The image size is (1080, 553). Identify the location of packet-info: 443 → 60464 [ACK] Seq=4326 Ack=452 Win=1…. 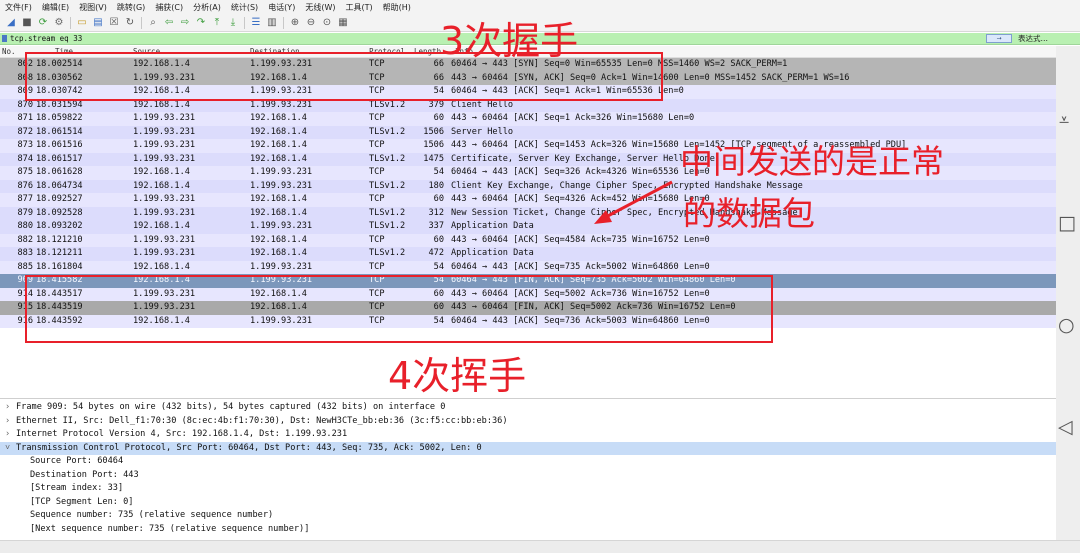
(580, 199).